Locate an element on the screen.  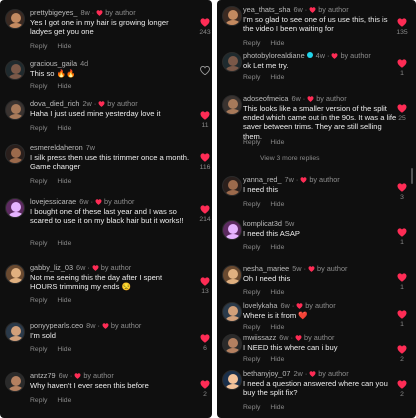
like-button: 243 is located at coordinates (204, 27).